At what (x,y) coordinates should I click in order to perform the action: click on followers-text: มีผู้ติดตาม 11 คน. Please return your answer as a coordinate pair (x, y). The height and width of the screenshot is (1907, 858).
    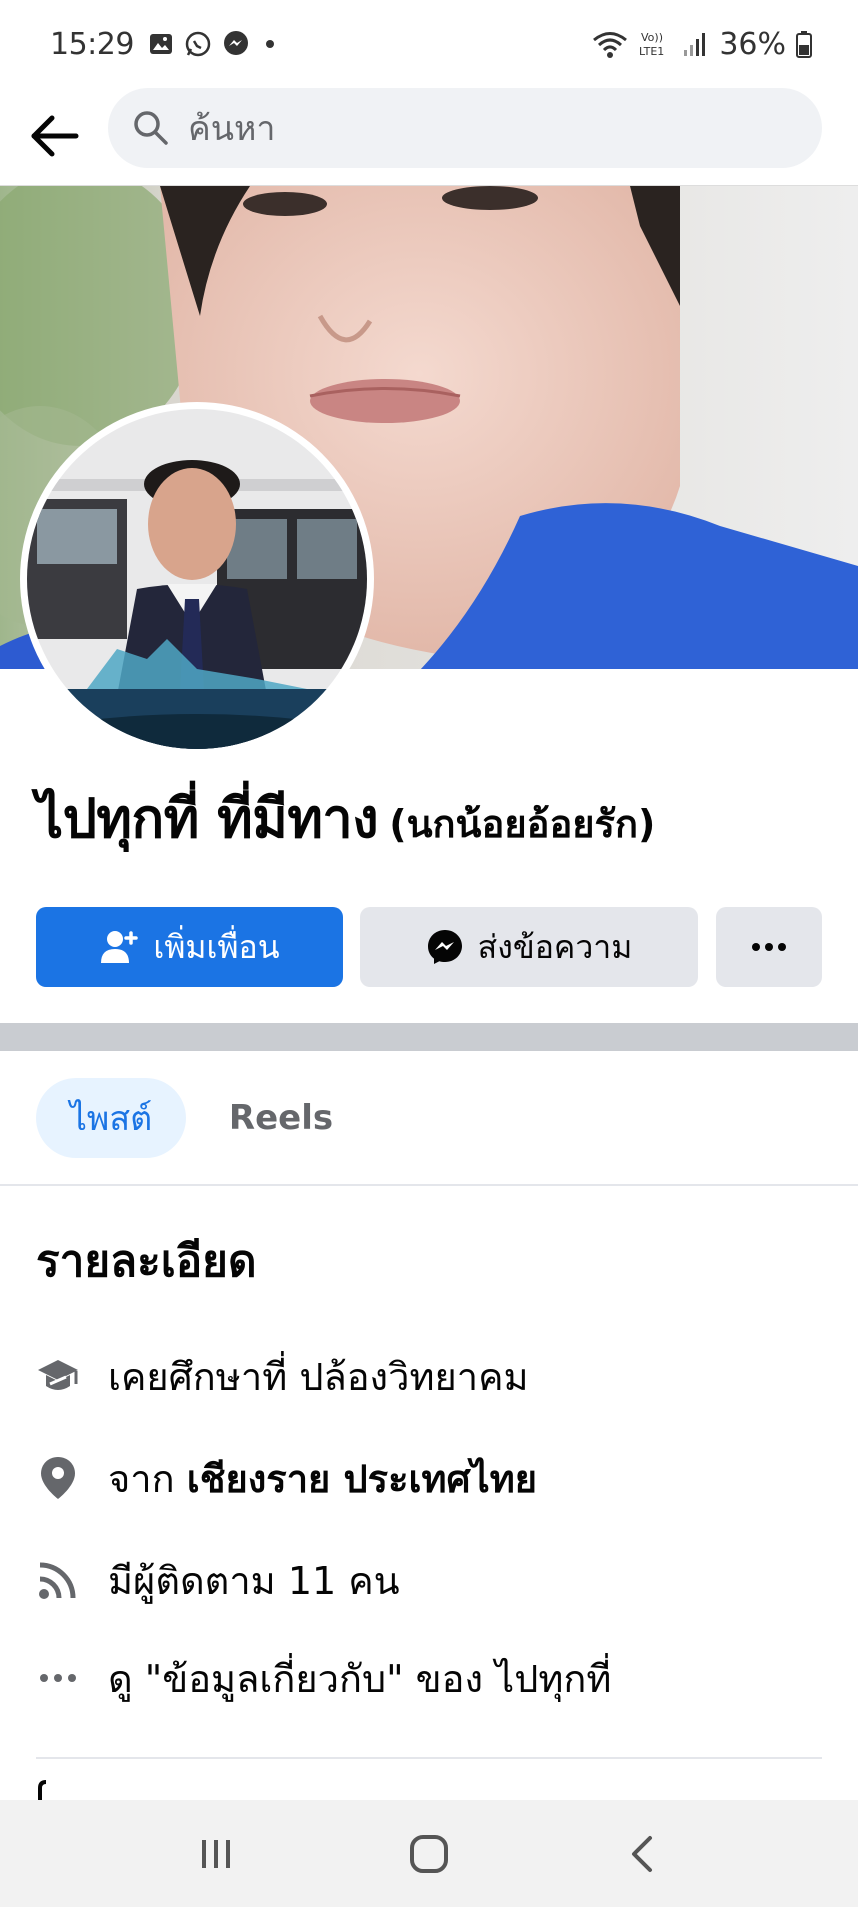
    Looking at the image, I should click on (254, 1580).